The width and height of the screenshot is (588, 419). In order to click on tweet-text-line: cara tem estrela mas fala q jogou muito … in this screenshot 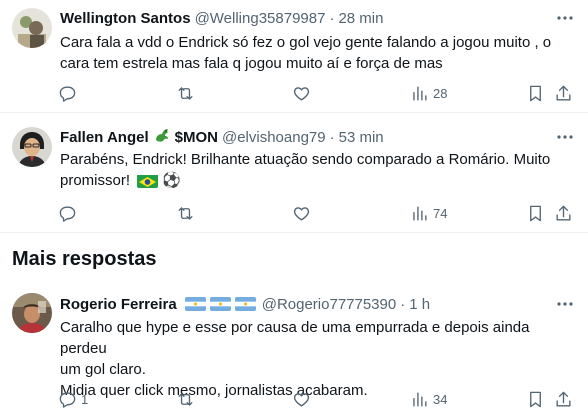, I will do `click(251, 63)`.